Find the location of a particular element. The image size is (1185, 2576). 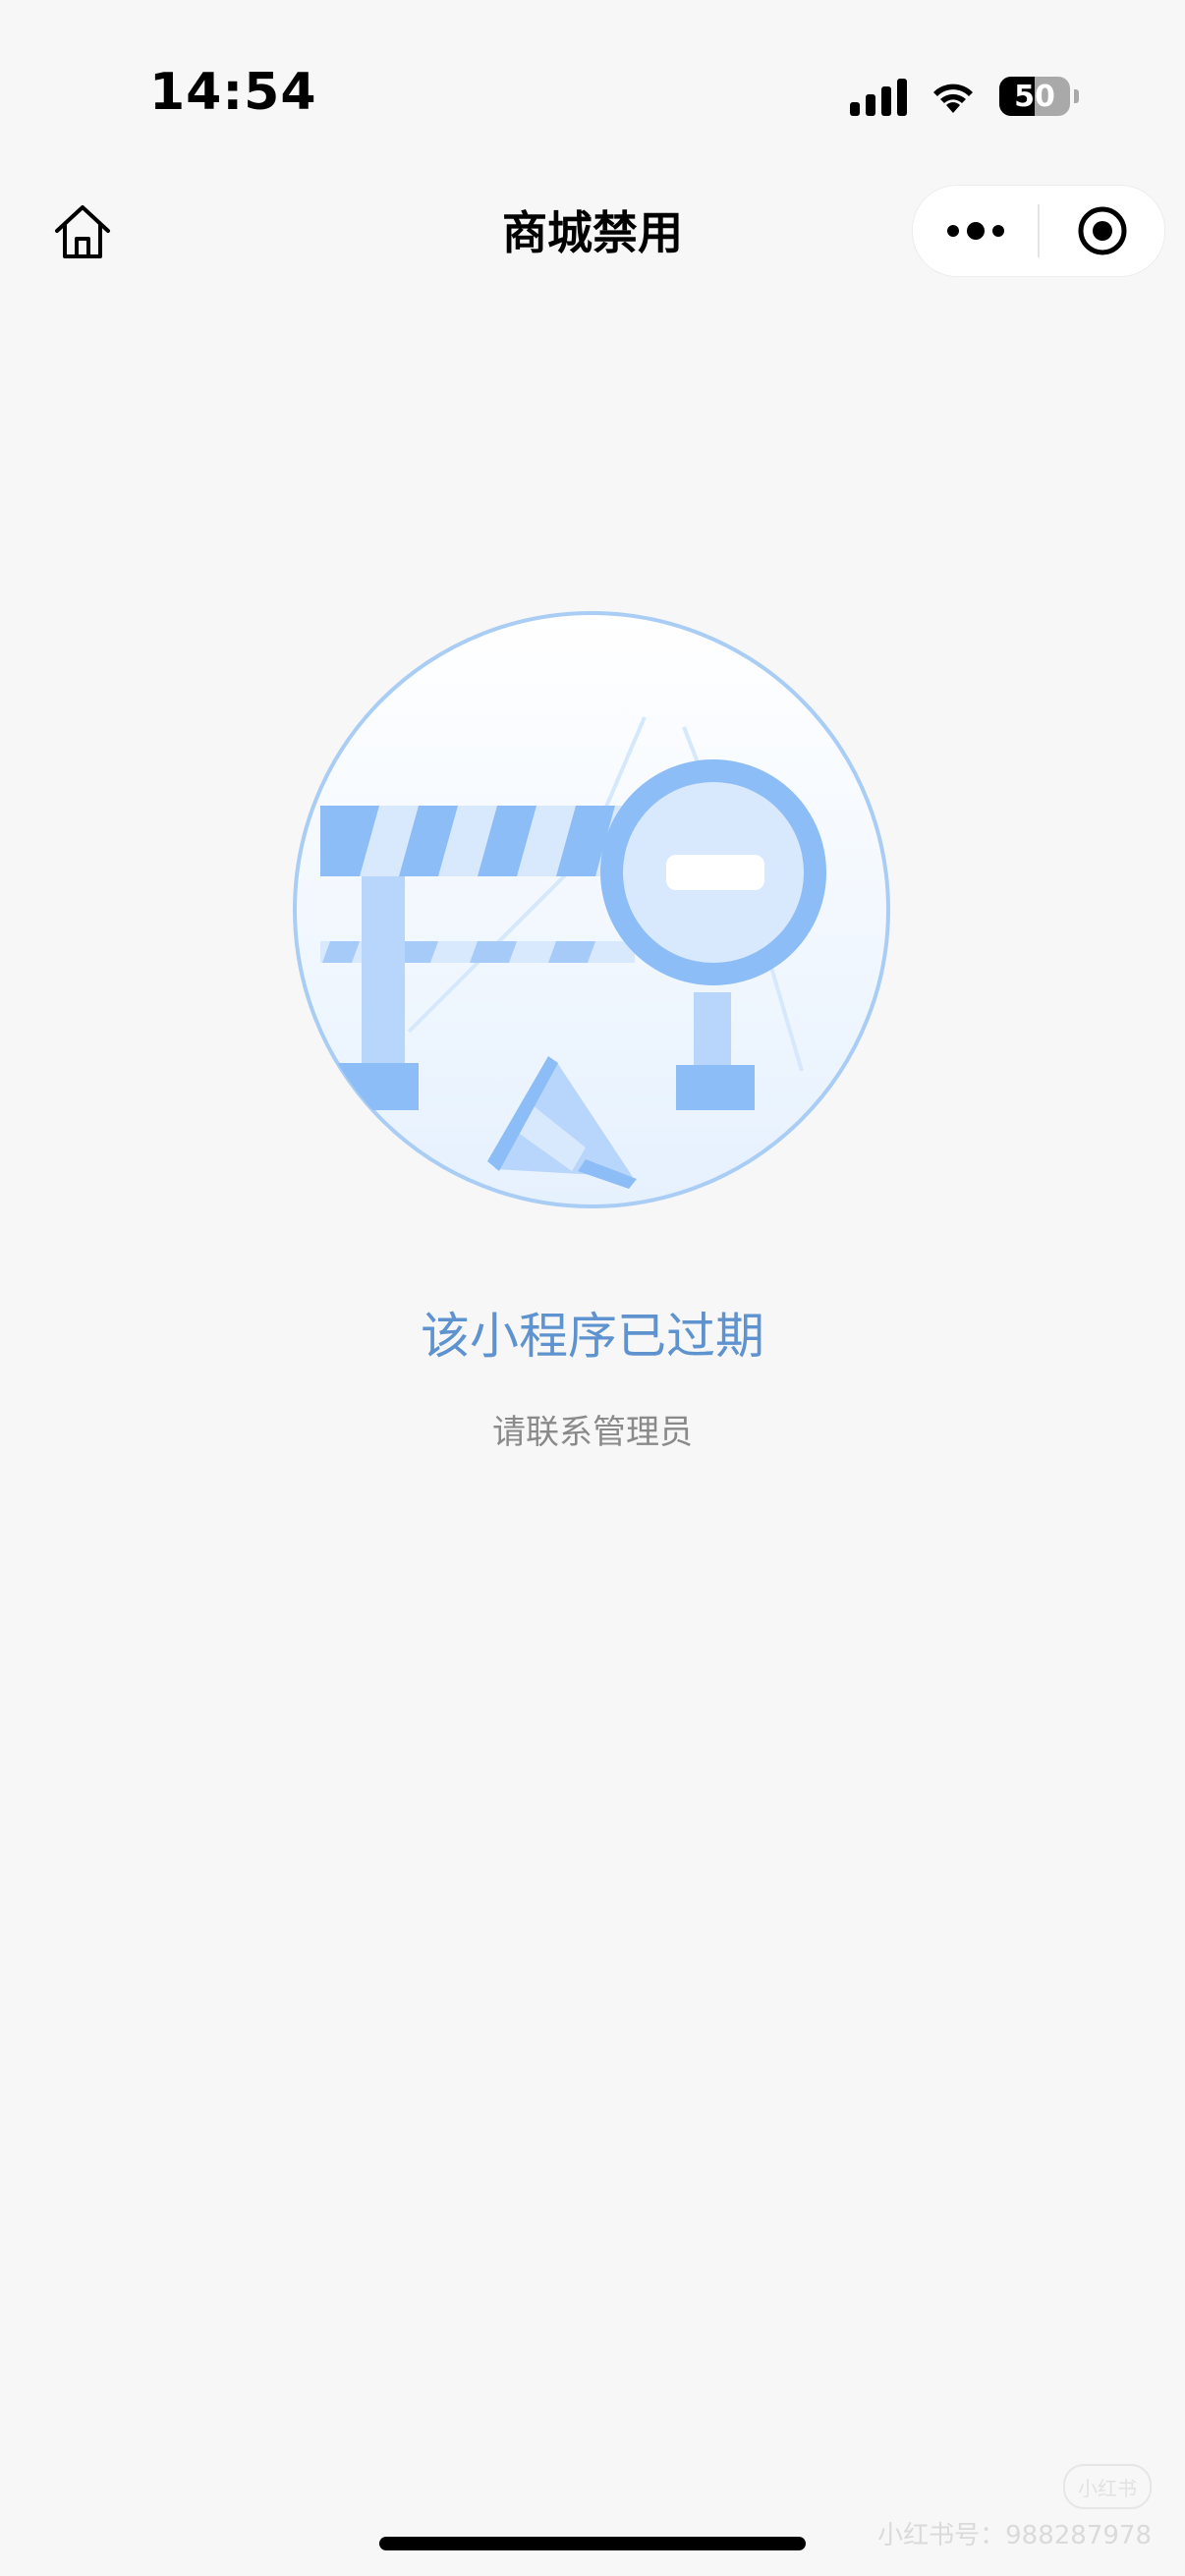

home-indicator is located at coordinates (592, 2543).